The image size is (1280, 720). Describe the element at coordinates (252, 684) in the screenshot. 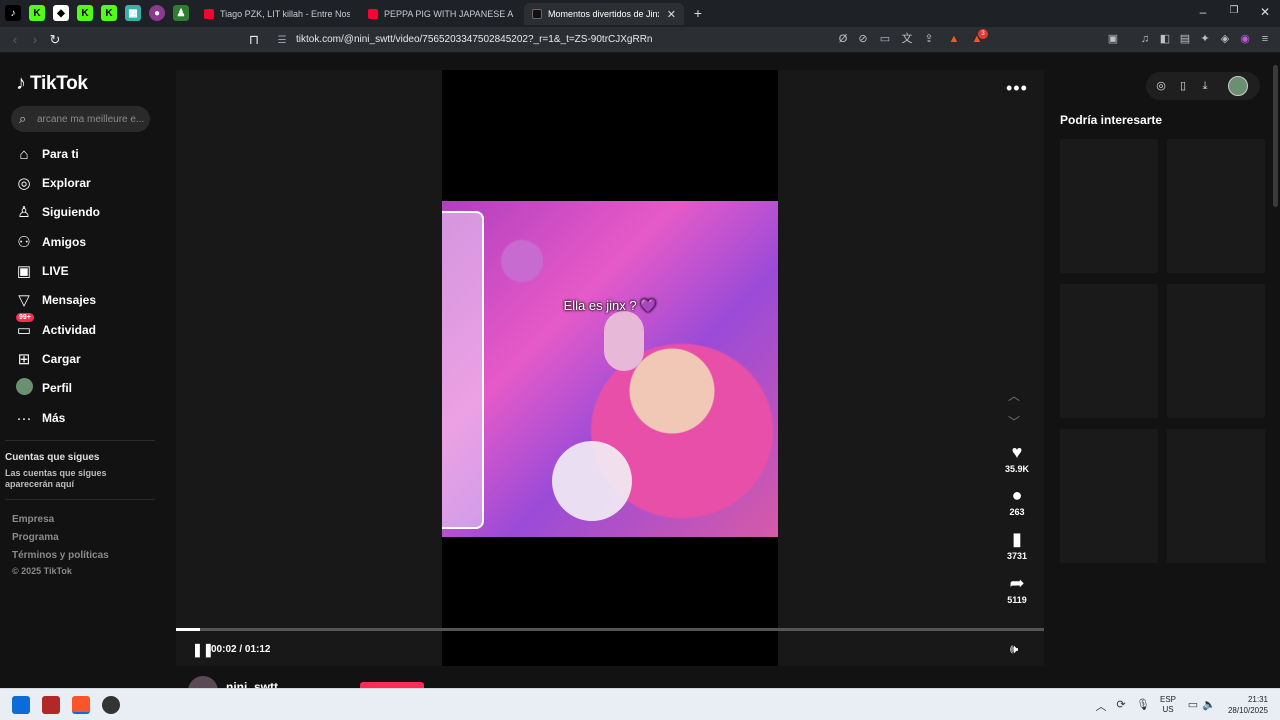

I see `author-name: nini_swtt` at that location.